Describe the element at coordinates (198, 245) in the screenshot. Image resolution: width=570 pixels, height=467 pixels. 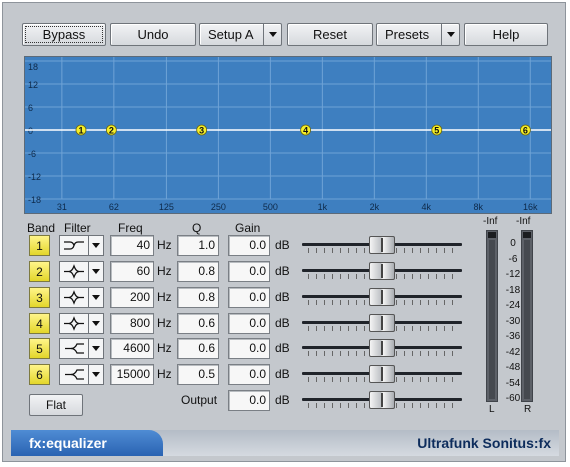
I see `band-1-q-field: 1.0` at that location.